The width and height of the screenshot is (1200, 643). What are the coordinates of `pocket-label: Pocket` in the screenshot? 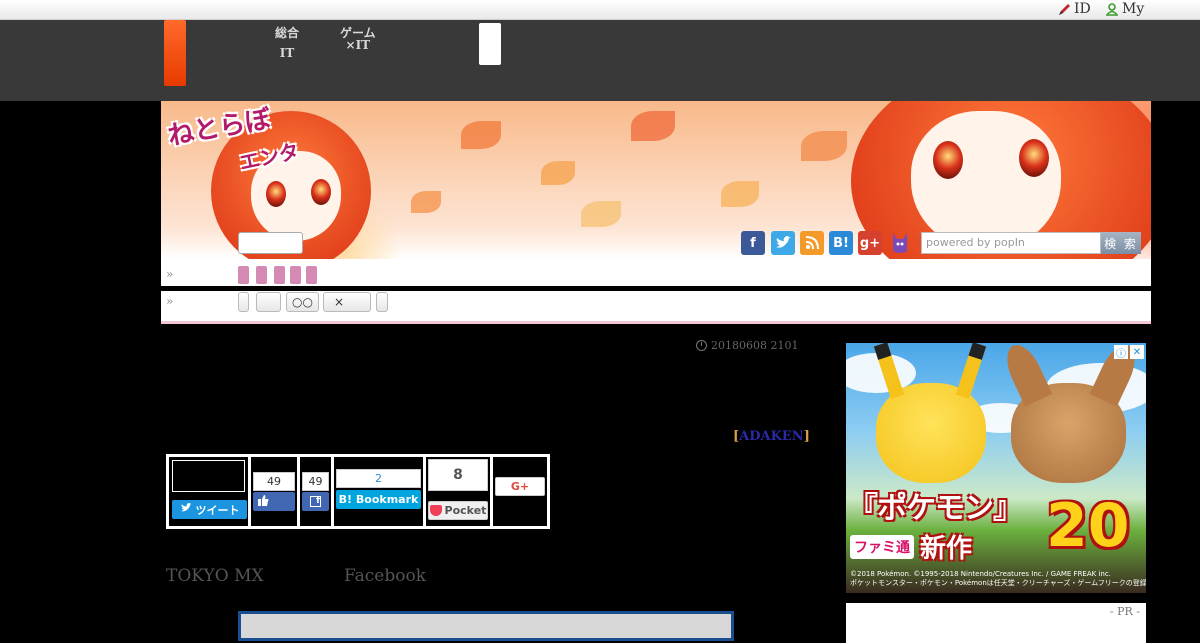 It's located at (465, 510).